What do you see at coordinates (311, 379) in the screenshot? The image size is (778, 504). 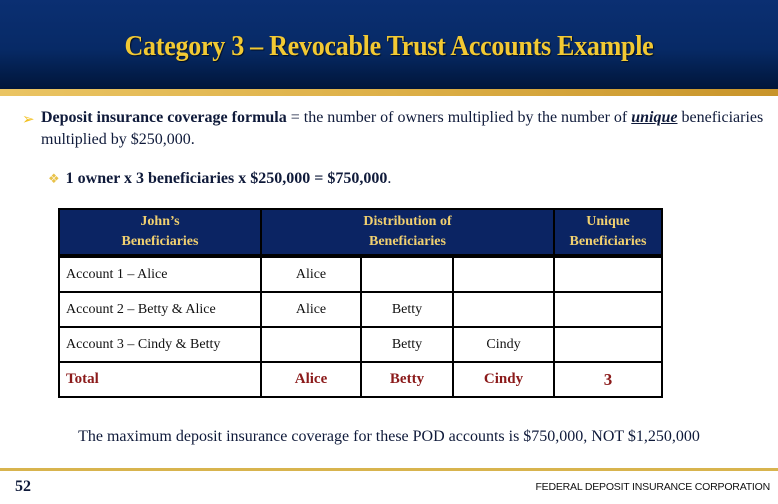 I see `total-beneficiary: Alice` at bounding box center [311, 379].